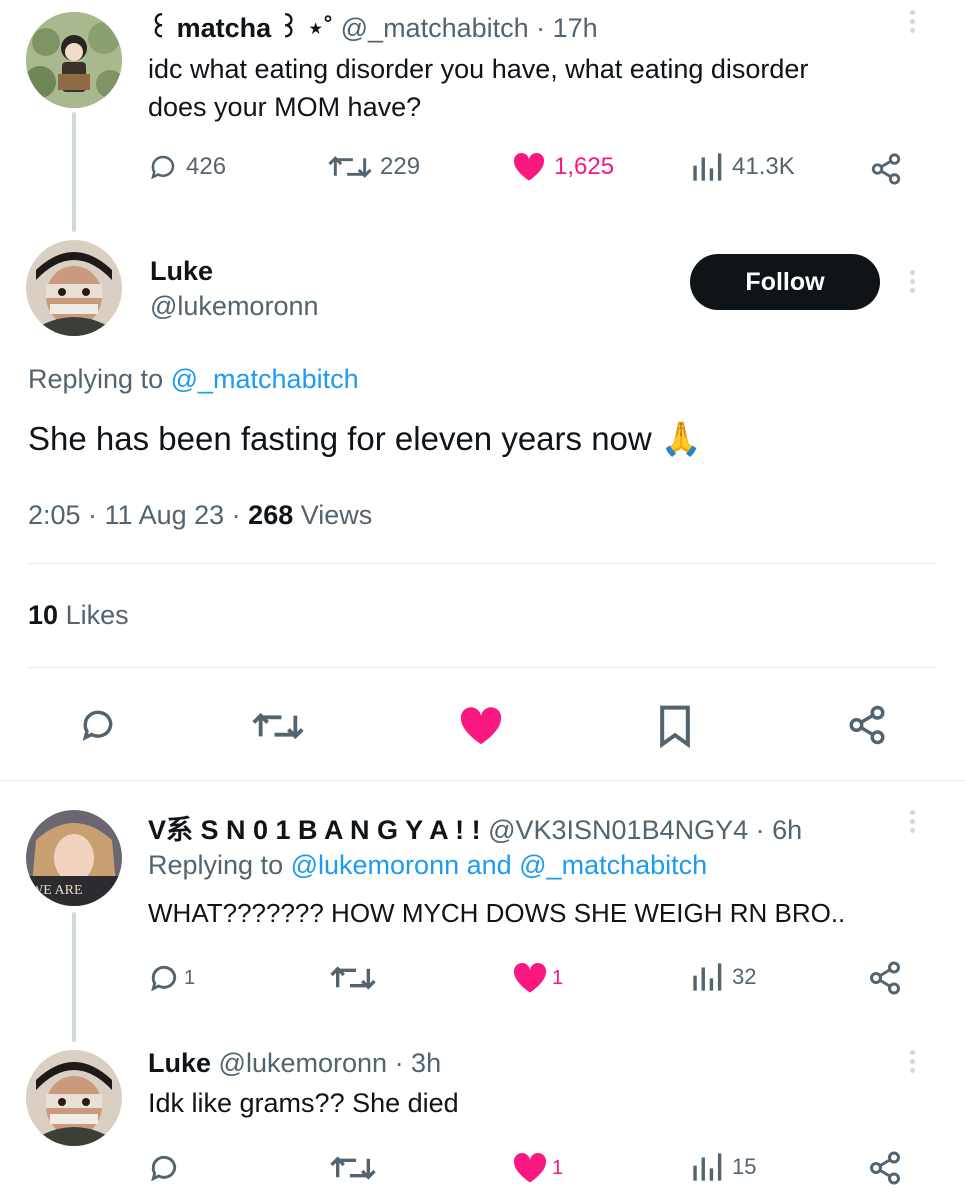 This screenshot has height=1200, width=965. Describe the element at coordinates (435, 28) in the screenshot. I see `handle: @_matchabitch` at that location.